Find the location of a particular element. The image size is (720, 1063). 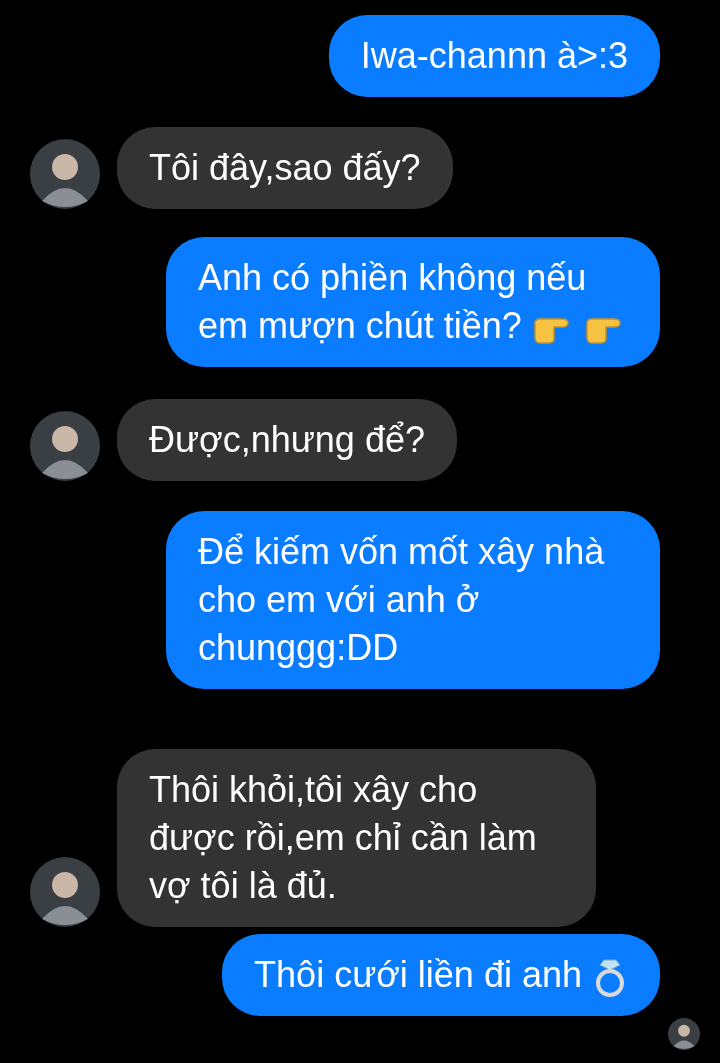

message-bubble: Để kiếm vốn mốt xây nhà cho em với anh ở chunggg:DD is located at coordinates (413, 600).